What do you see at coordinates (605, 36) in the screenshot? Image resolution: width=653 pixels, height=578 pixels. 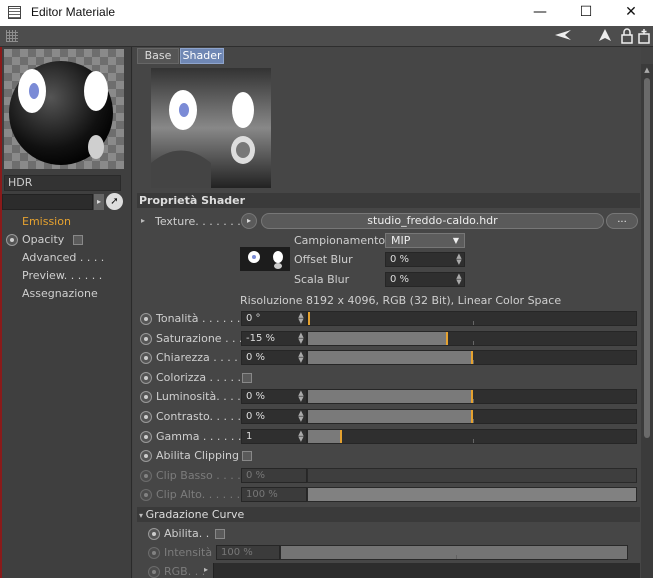 I see `cursor-icon` at bounding box center [605, 36].